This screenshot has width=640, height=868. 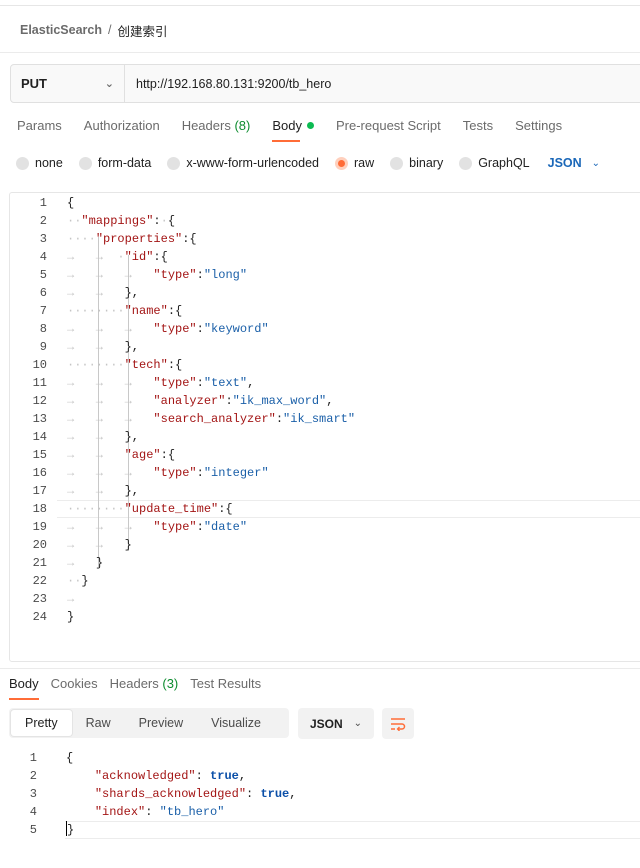 I want to click on code-line: "acknowledged": true,, so click(x=170, y=776).